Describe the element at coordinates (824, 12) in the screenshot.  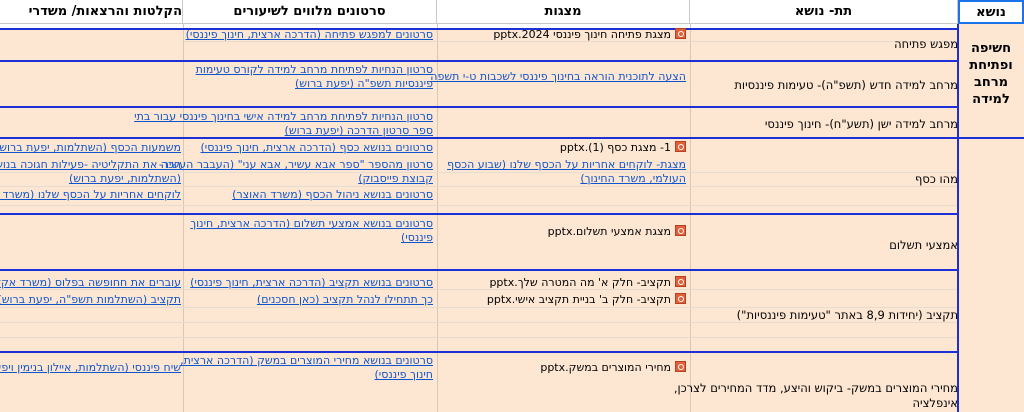
I see `header-subtopic: תת- נושא` at that location.